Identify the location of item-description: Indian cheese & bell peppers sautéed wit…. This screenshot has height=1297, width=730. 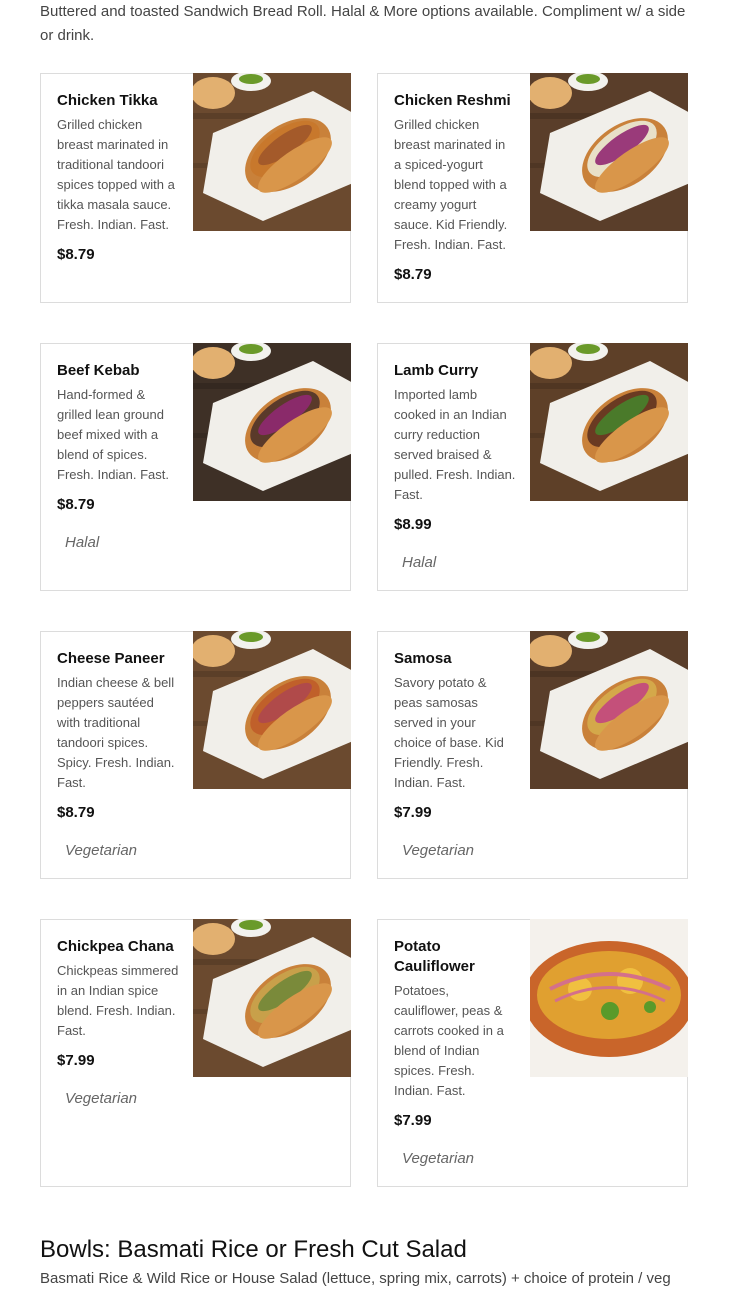
(116, 732).